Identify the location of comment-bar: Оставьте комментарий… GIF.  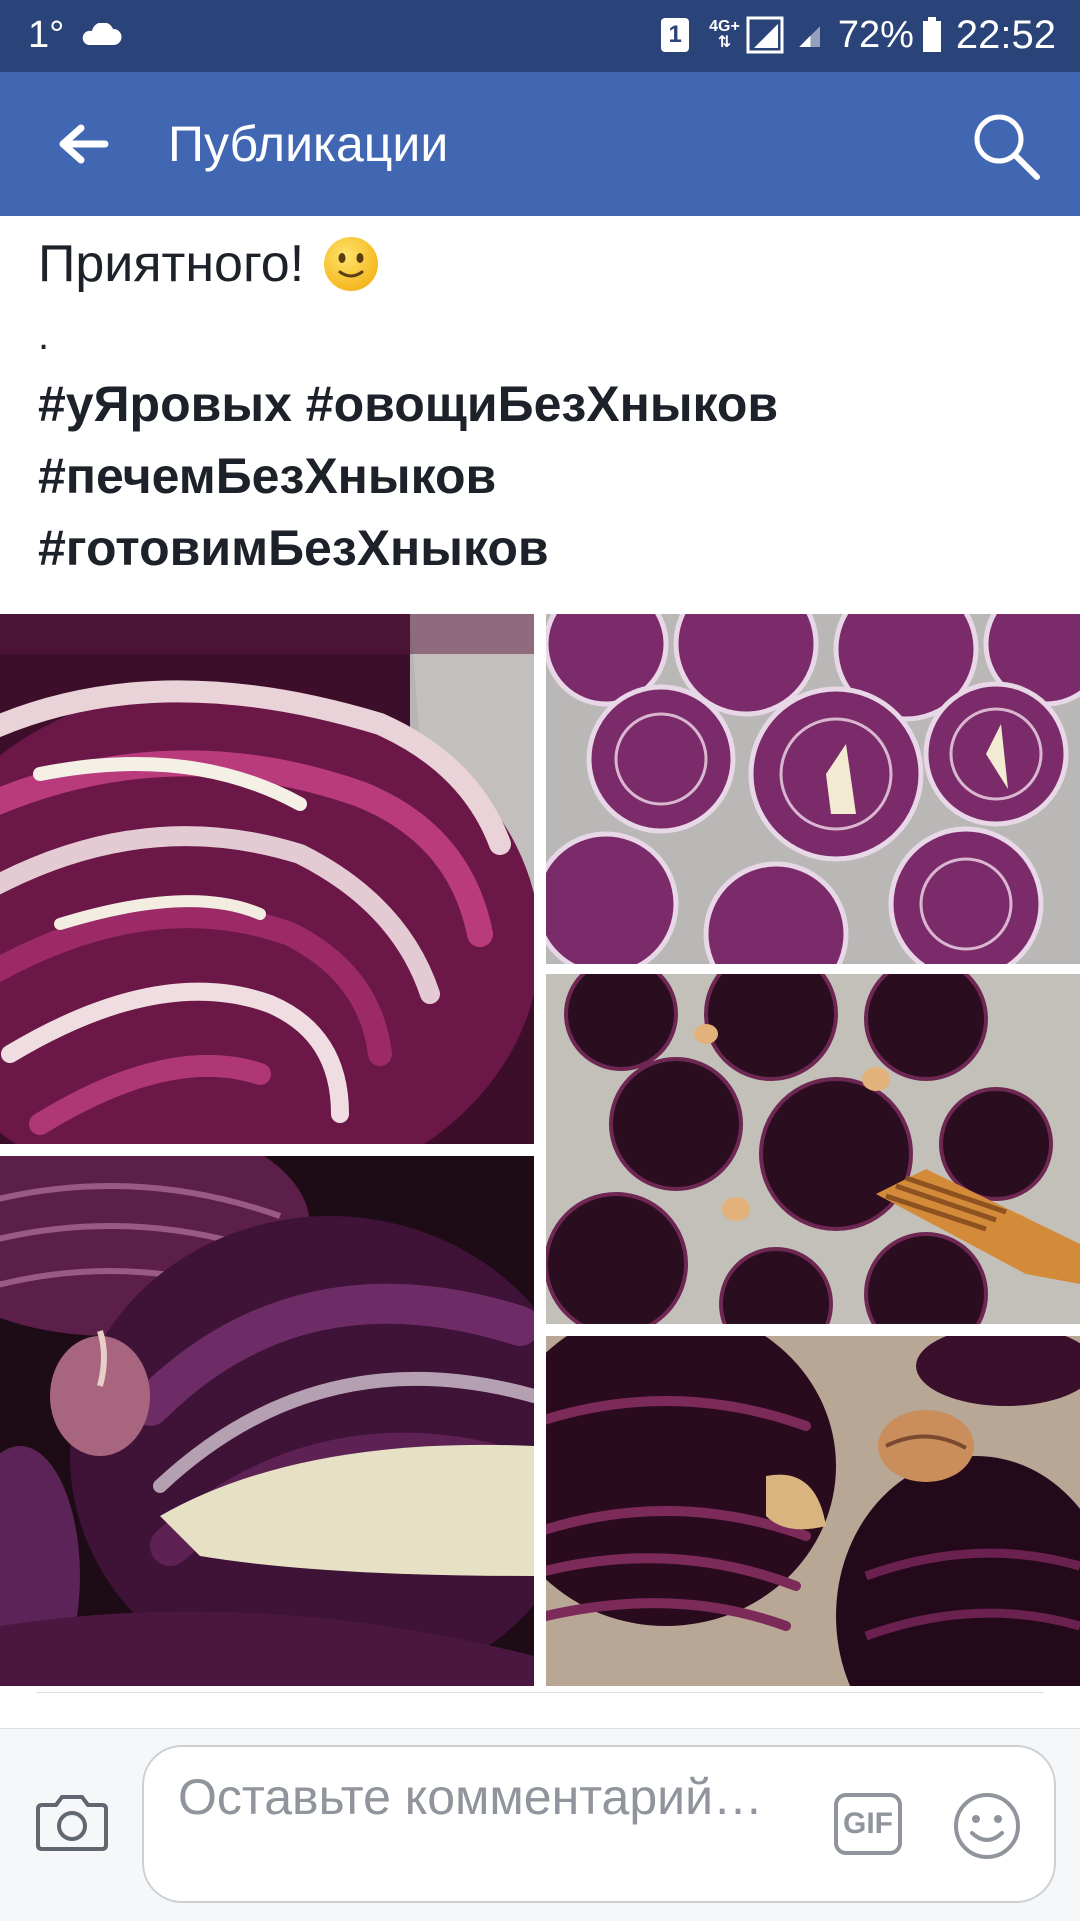
(540, 1824).